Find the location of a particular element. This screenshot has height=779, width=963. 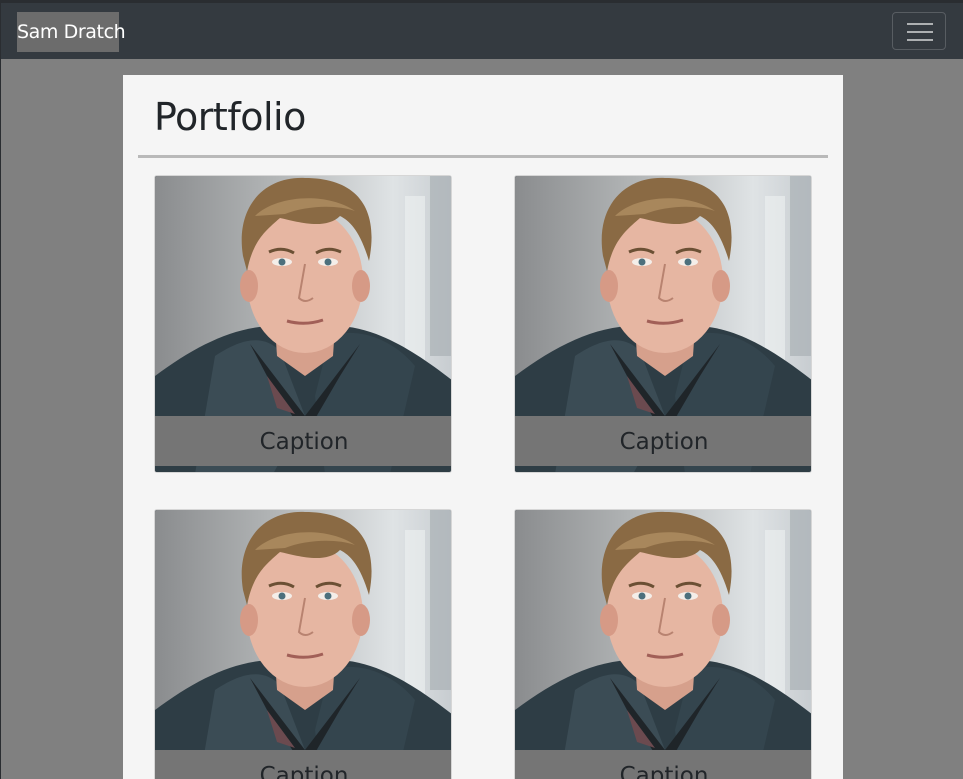

navbar-brand: Sam Dratch is located at coordinates (71, 32).